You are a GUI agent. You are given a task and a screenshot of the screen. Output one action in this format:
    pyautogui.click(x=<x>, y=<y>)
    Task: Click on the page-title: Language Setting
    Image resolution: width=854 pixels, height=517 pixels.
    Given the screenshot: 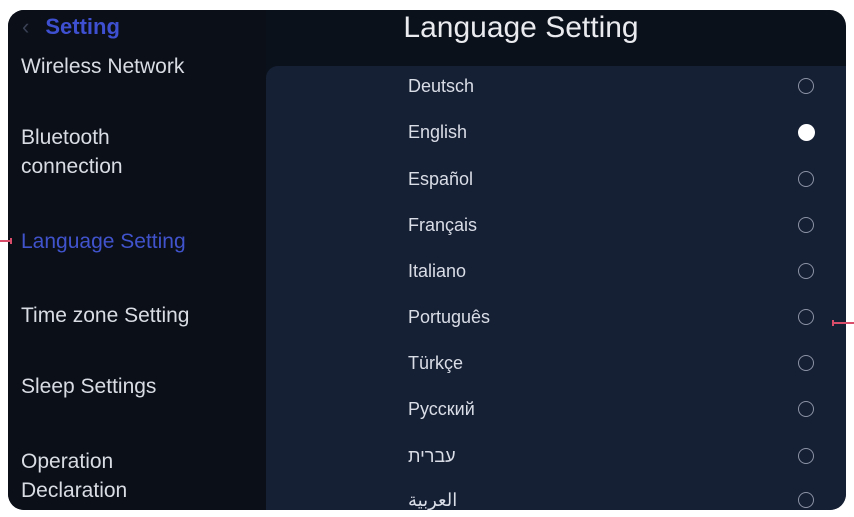 What is the action you would take?
    pyautogui.click(x=521, y=27)
    